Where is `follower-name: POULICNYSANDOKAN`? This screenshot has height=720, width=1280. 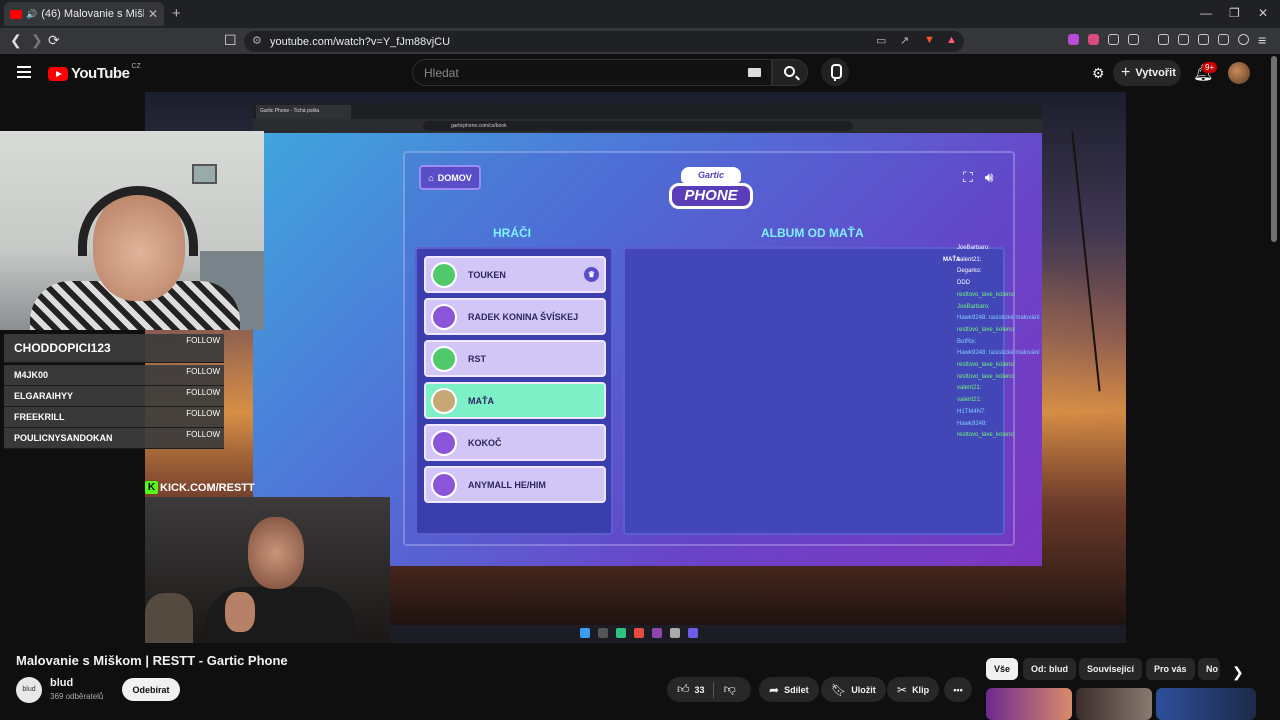
follower-name: POULICNYSANDOKAN is located at coordinates (63, 438).